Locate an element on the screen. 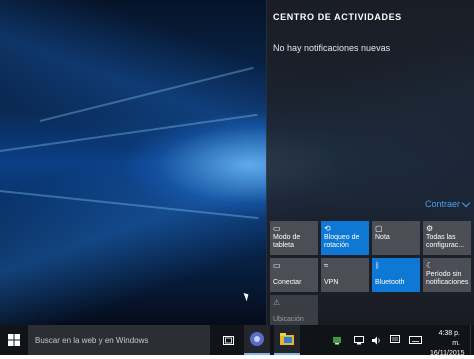 This screenshot has width=474, height=359. show-desktop-button is located at coordinates (472, 340).